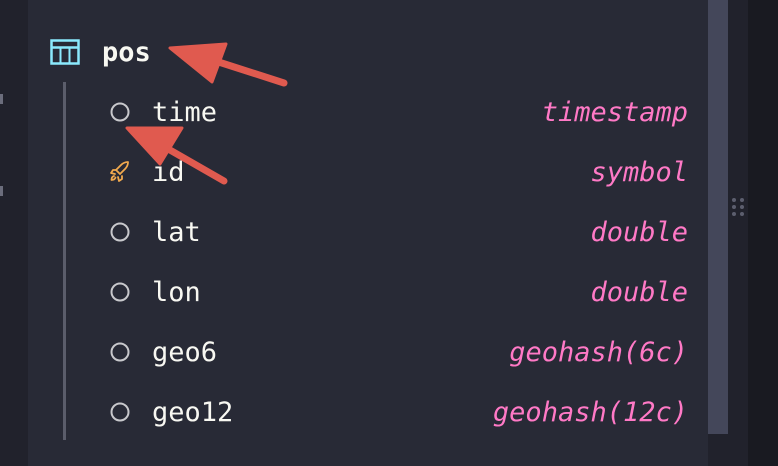  What do you see at coordinates (738, 212) in the screenshot?
I see `resize-handle-icon` at bounding box center [738, 212].